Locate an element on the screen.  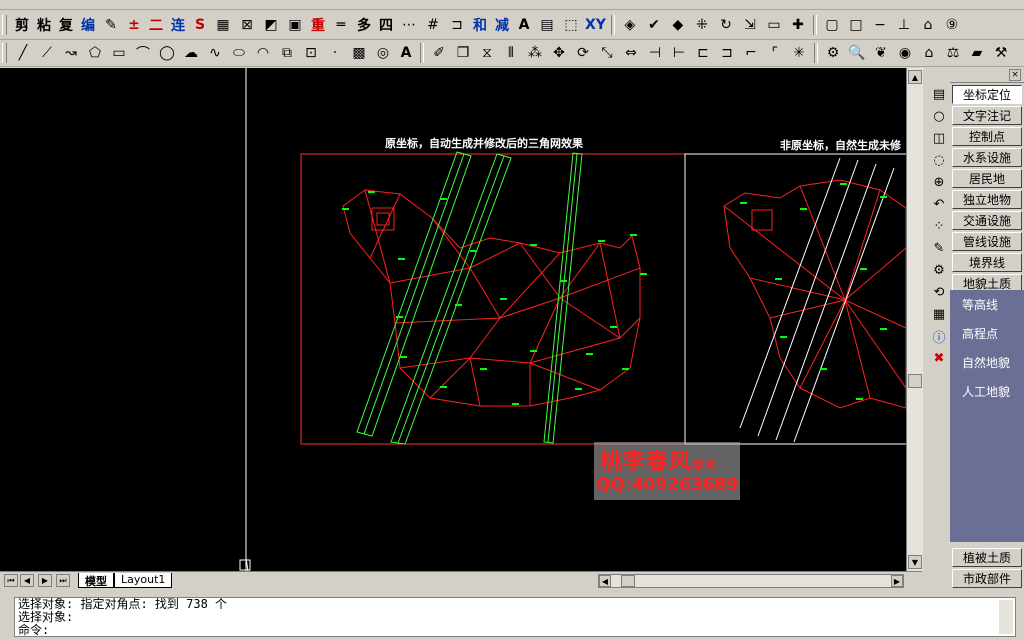
insert-block-icon: ⧉ is located at coordinates (287, 53).